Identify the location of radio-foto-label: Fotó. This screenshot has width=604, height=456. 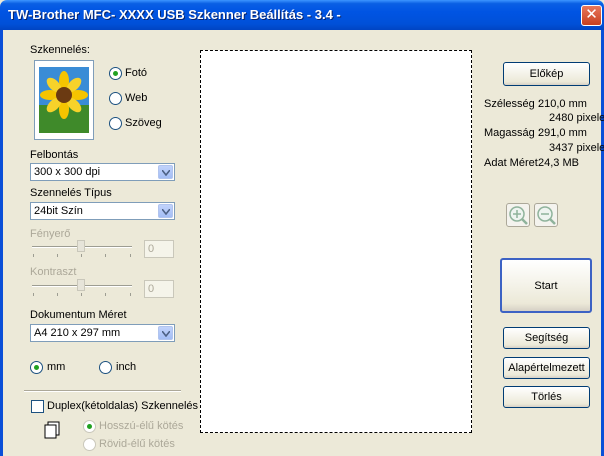
(136, 73).